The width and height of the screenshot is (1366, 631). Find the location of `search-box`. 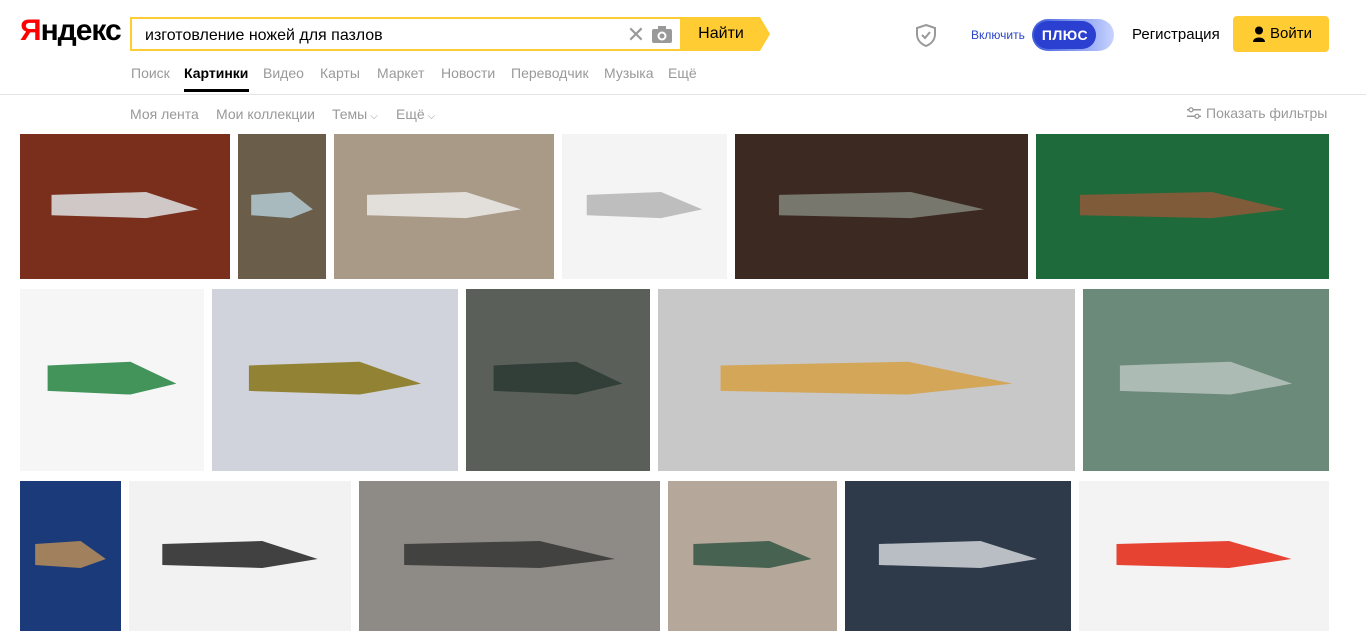

search-box is located at coordinates (405, 34).